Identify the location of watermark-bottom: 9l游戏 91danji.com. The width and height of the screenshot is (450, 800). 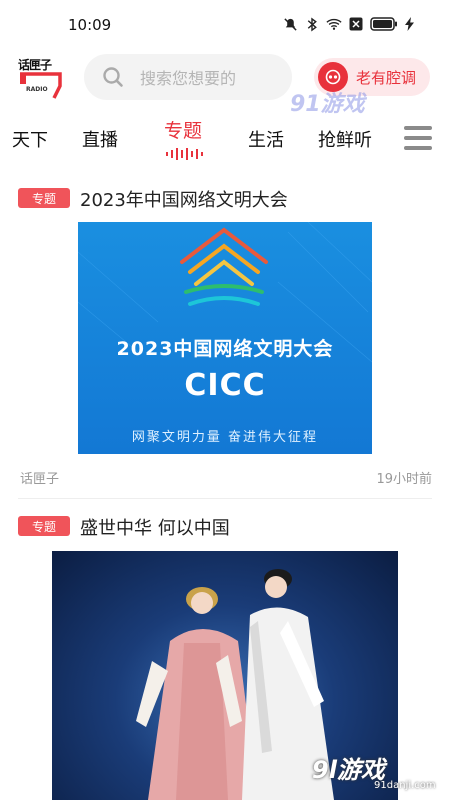
(375, 772).